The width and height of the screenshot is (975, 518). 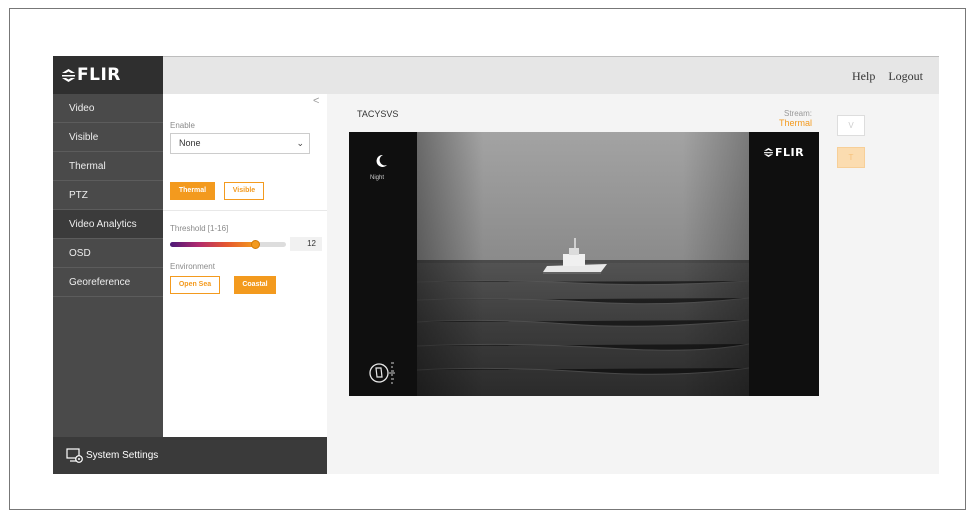 I want to click on night-mode-label: Night, so click(x=377, y=178).